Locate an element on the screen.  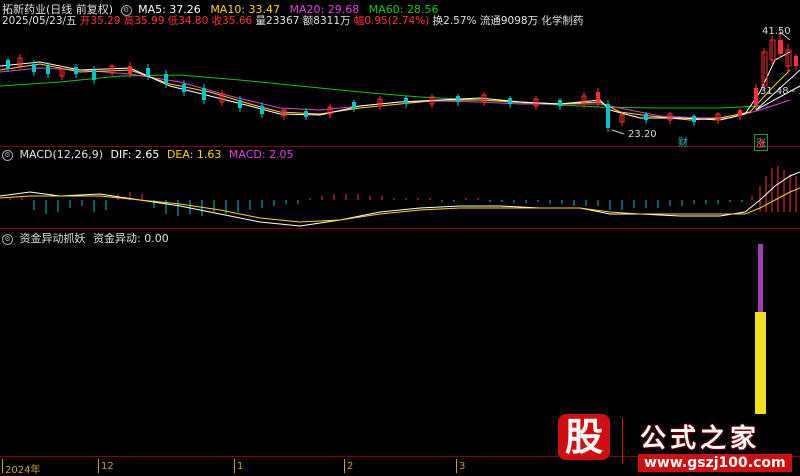
high-price-label: 41.50 is located at coordinates (776, 31).